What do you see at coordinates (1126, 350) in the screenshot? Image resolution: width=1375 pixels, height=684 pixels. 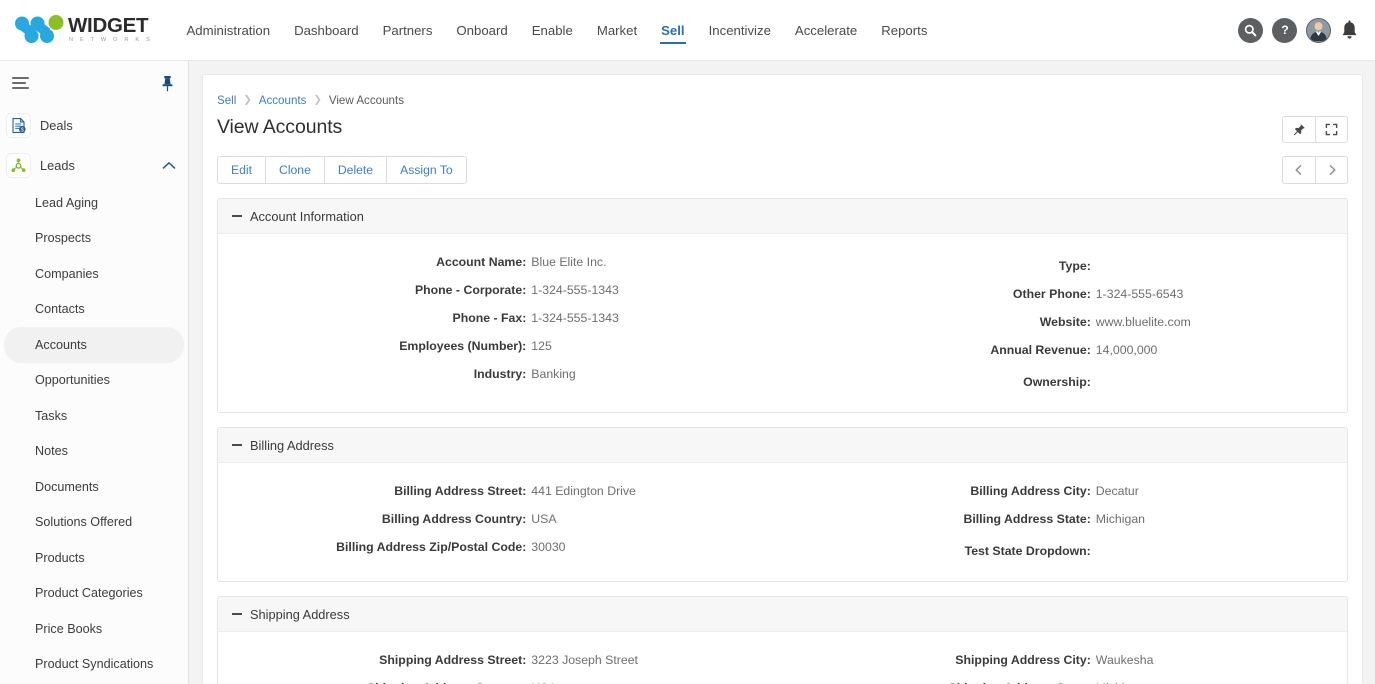 I see `field-value: 14,000,000` at bounding box center [1126, 350].